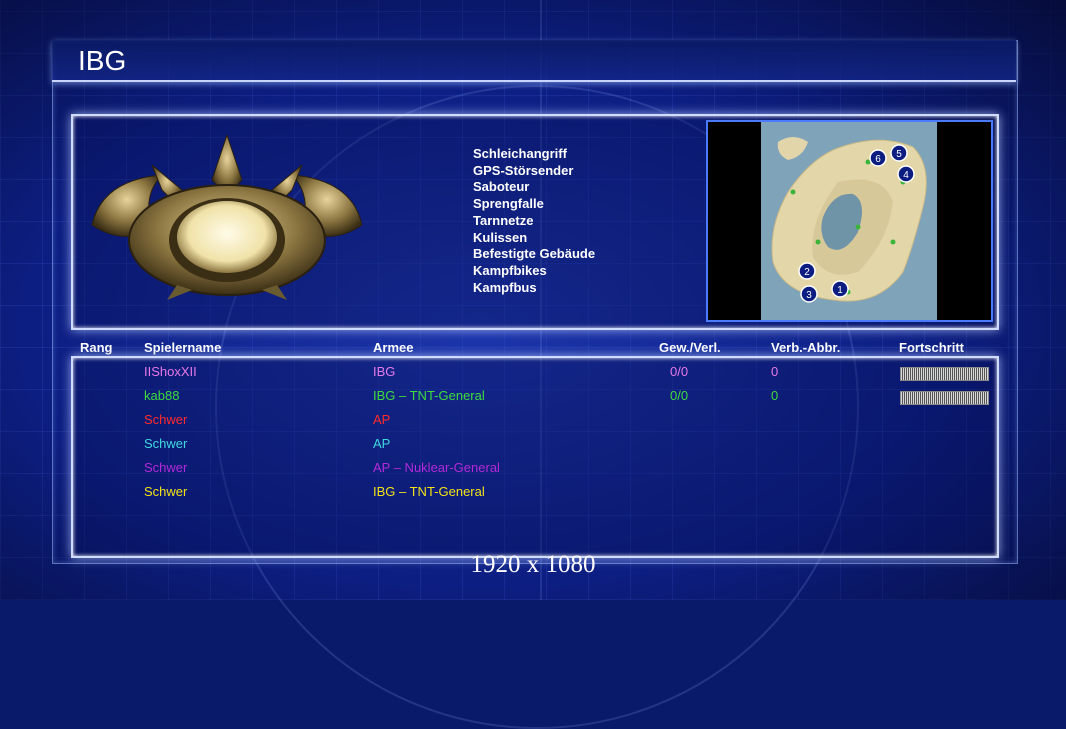 The image size is (1066, 729). Describe the element at coordinates (436, 467) in the screenshot. I see `player-army: AP – Nuklear-General` at that location.